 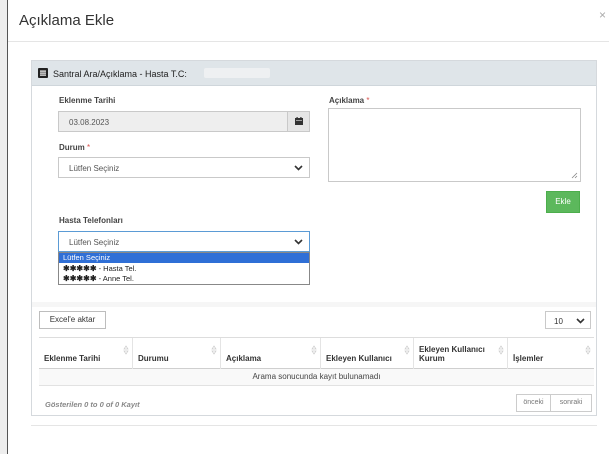 I want to click on description-textarea, so click(x=454, y=145).